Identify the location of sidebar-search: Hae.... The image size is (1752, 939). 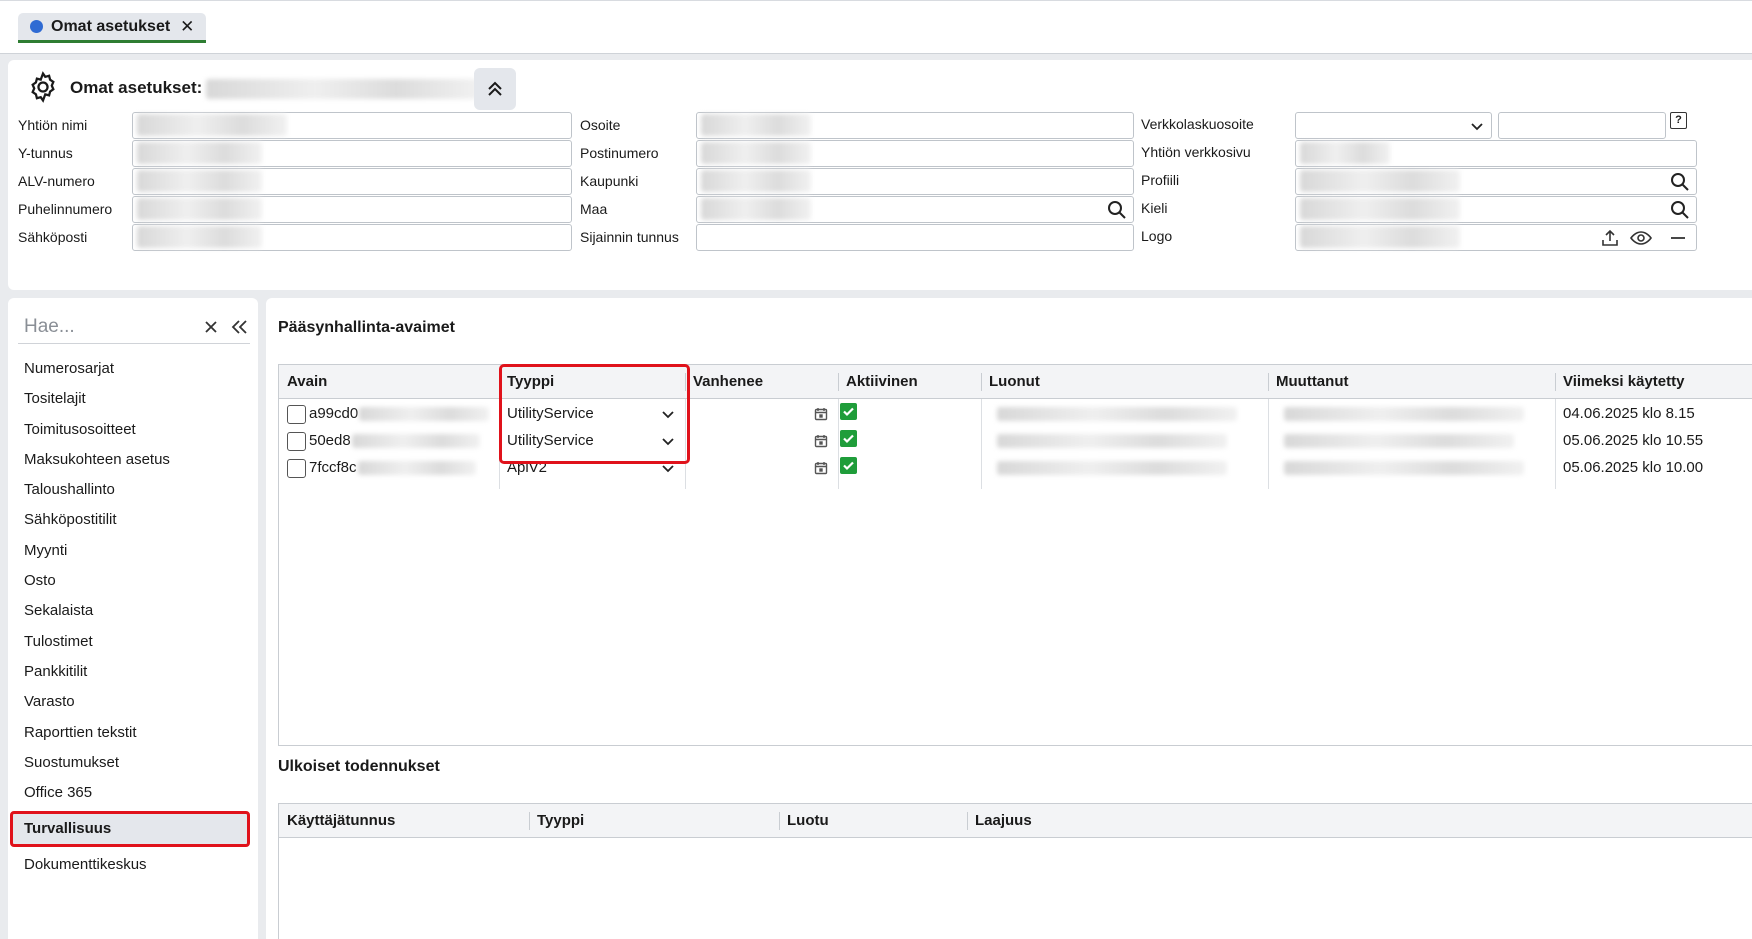
(134, 327).